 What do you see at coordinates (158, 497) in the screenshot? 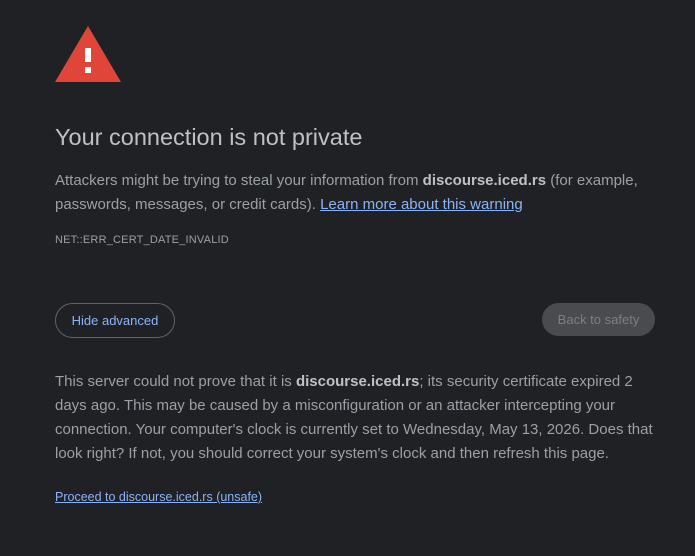
I see `proceed-unsafe-link: Proceed to discourse.iced.rs (unsafe)` at bounding box center [158, 497].